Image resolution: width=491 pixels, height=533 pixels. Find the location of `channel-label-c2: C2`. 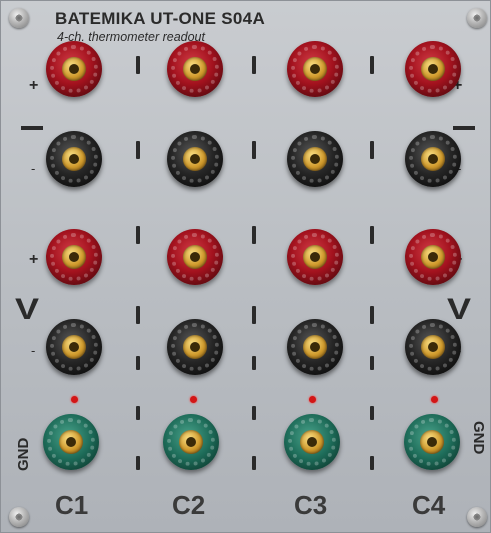

channel-label-c2: C2 is located at coordinates (189, 505).